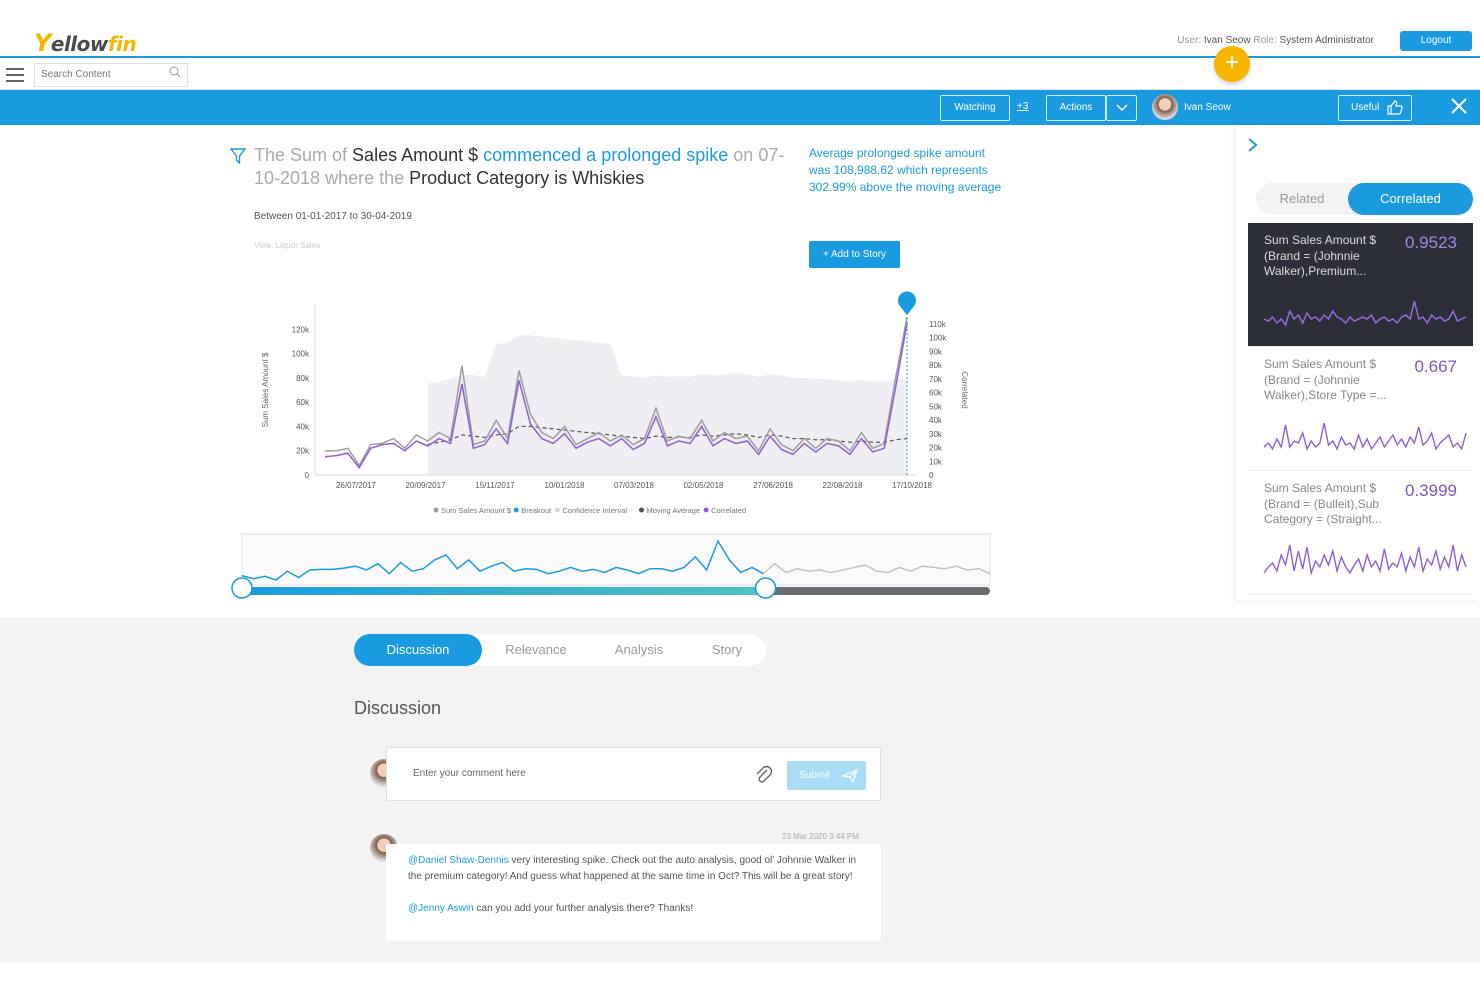  Describe the element at coordinates (1435, 366) in the screenshot. I see `correlation-value: 0.667` at that location.